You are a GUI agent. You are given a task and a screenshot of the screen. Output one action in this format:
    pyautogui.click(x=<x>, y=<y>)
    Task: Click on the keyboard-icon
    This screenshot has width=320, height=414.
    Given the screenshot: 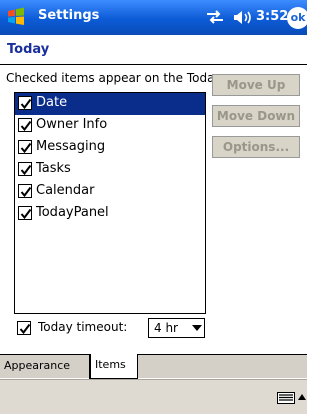 What is the action you would take?
    pyautogui.click(x=286, y=398)
    